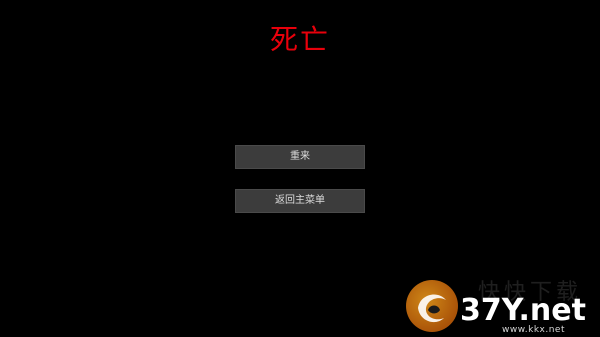  Describe the element at coordinates (523, 310) in the screenshot. I see `watermark-brand: 37Y.net` at that location.